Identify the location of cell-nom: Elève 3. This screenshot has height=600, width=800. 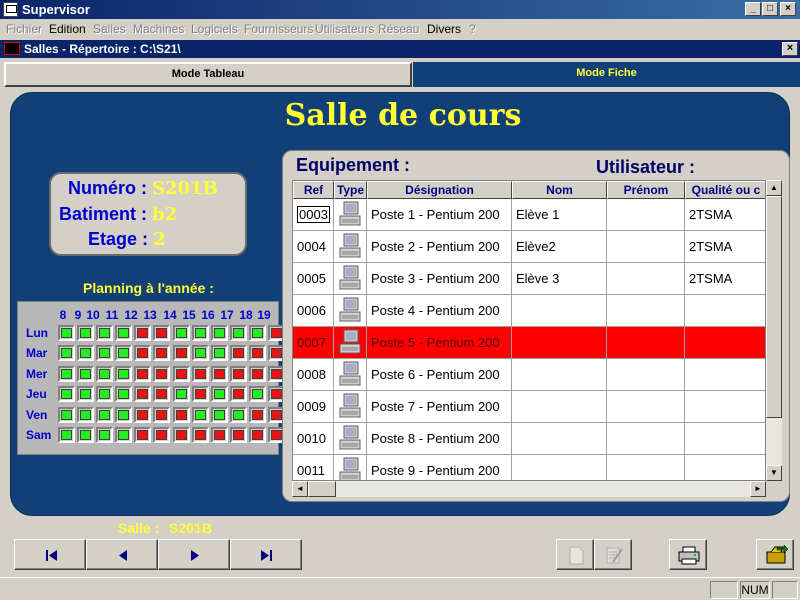
(559, 279).